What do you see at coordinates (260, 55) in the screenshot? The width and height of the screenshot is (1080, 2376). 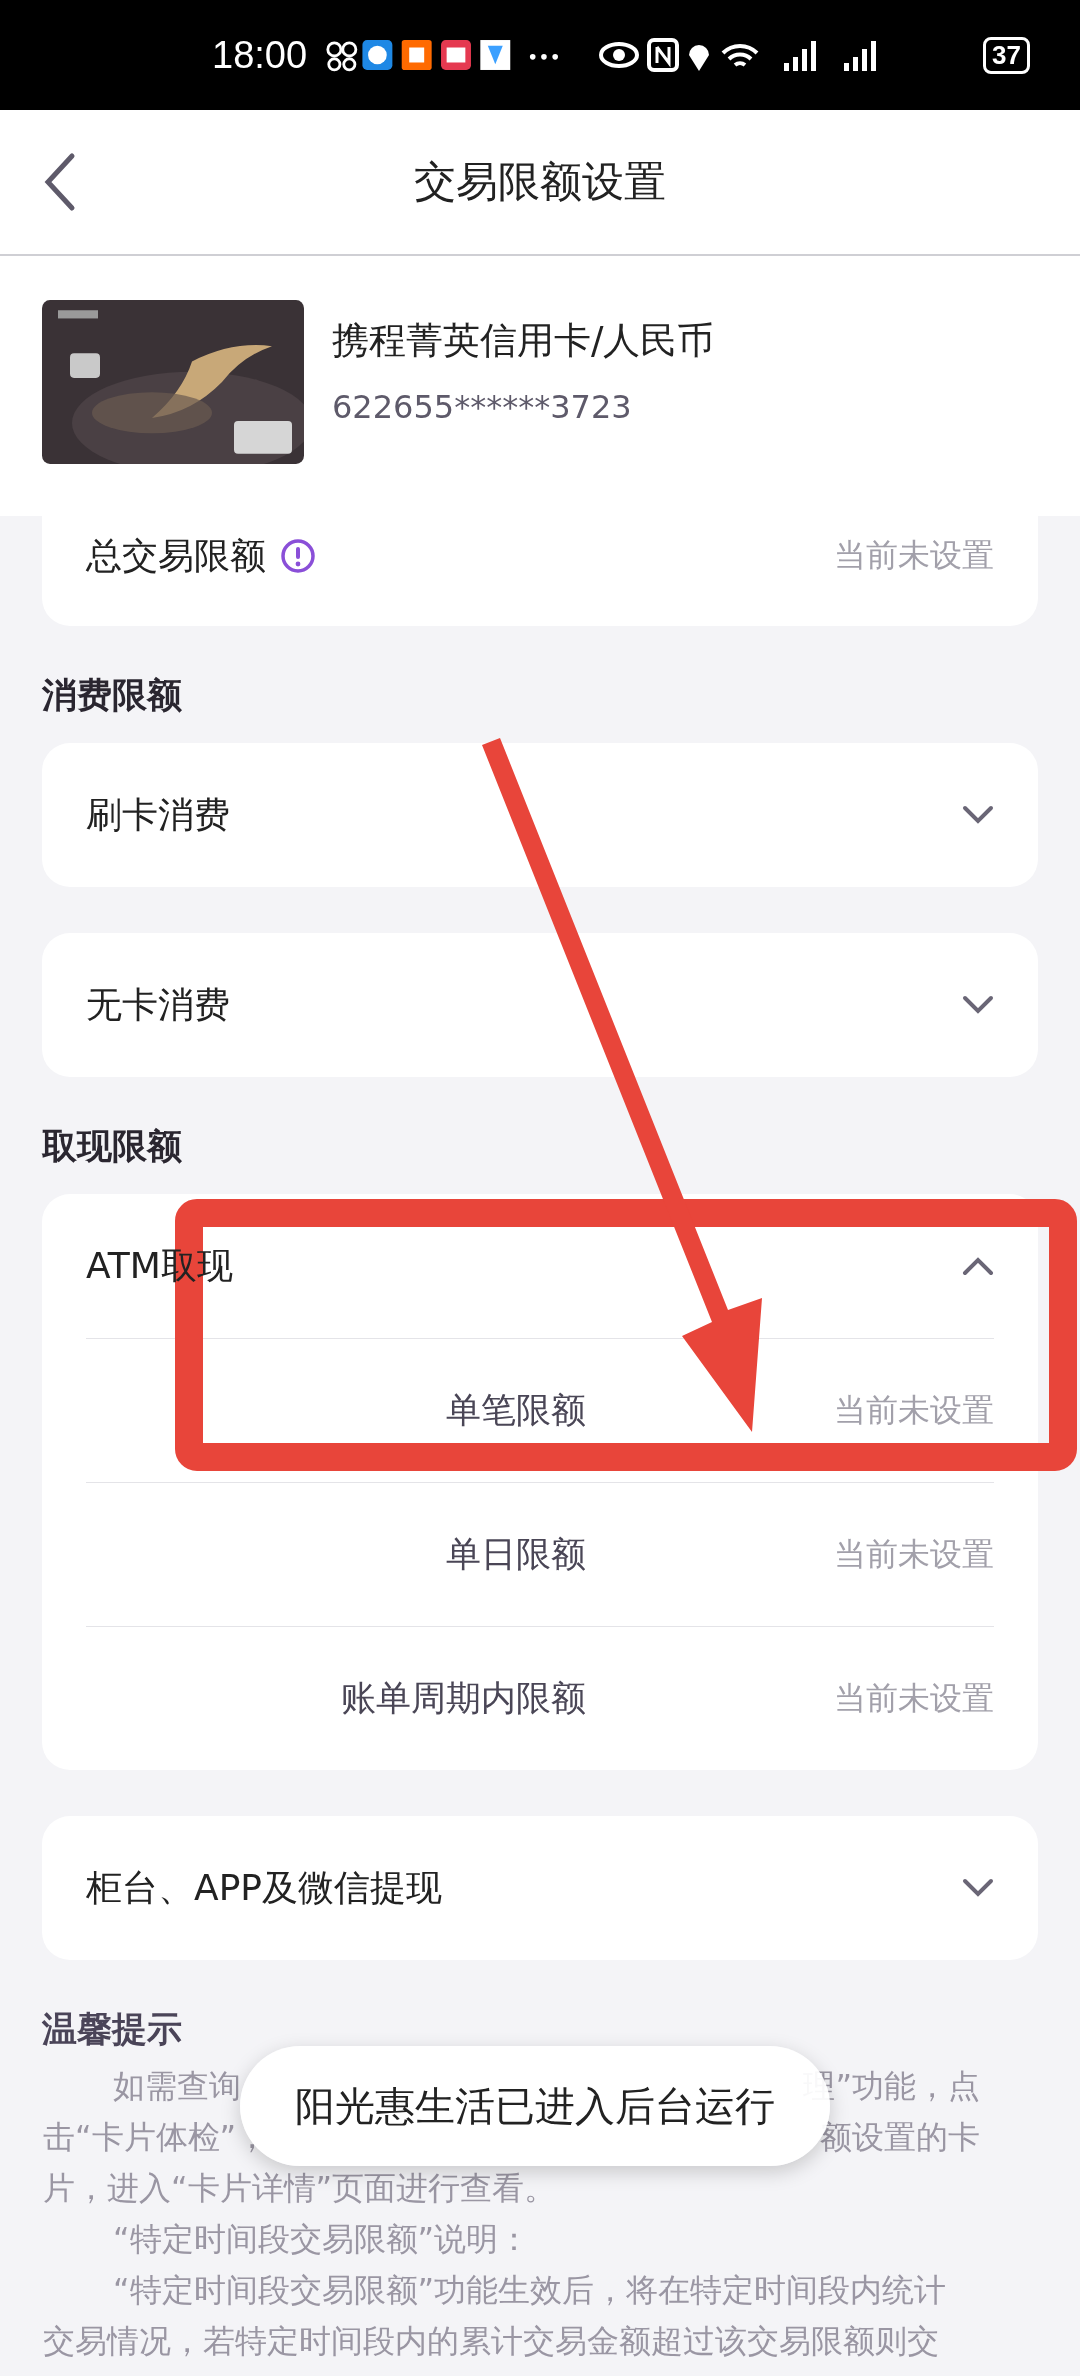 I see `status-time: 18:00` at bounding box center [260, 55].